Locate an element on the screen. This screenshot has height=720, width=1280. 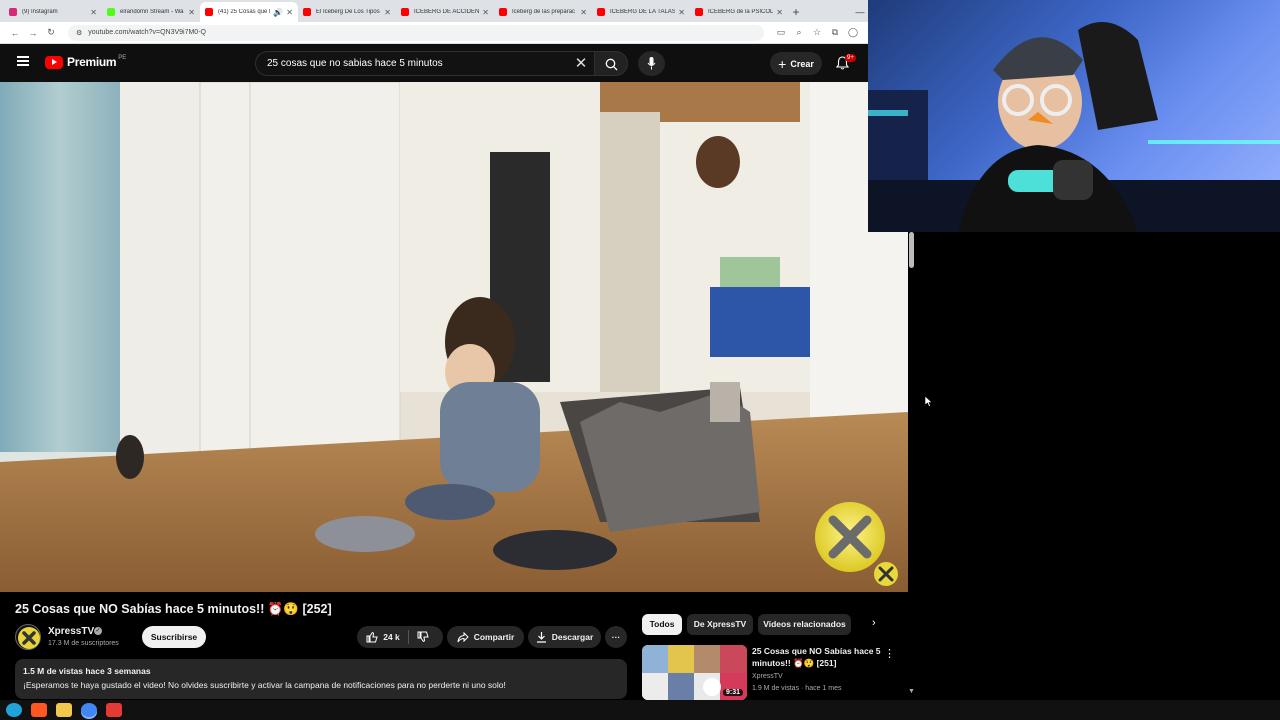
youtube-premium-logo: Premium PE is located at coordinates (85, 62).